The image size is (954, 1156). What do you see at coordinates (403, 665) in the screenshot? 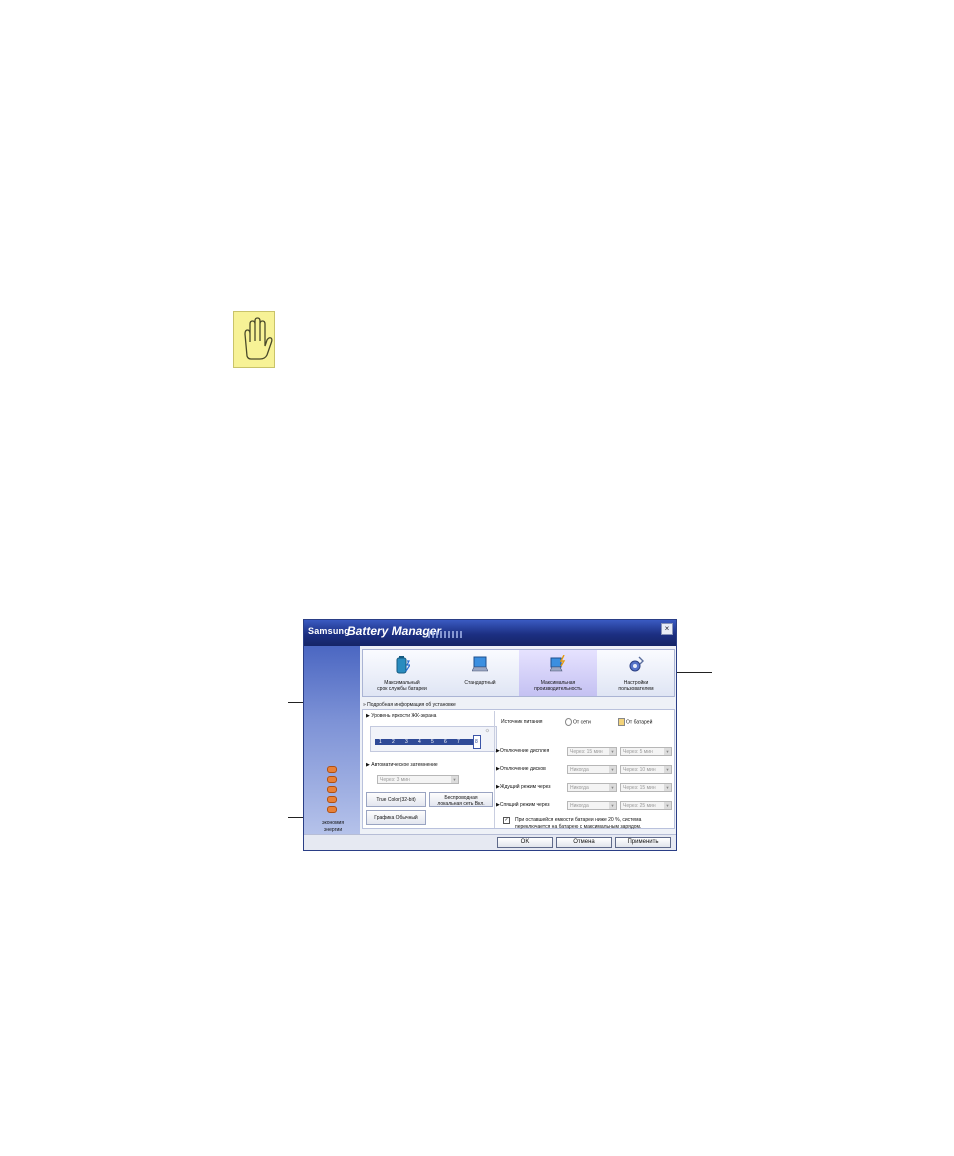
I see `battery-icon` at bounding box center [403, 665].